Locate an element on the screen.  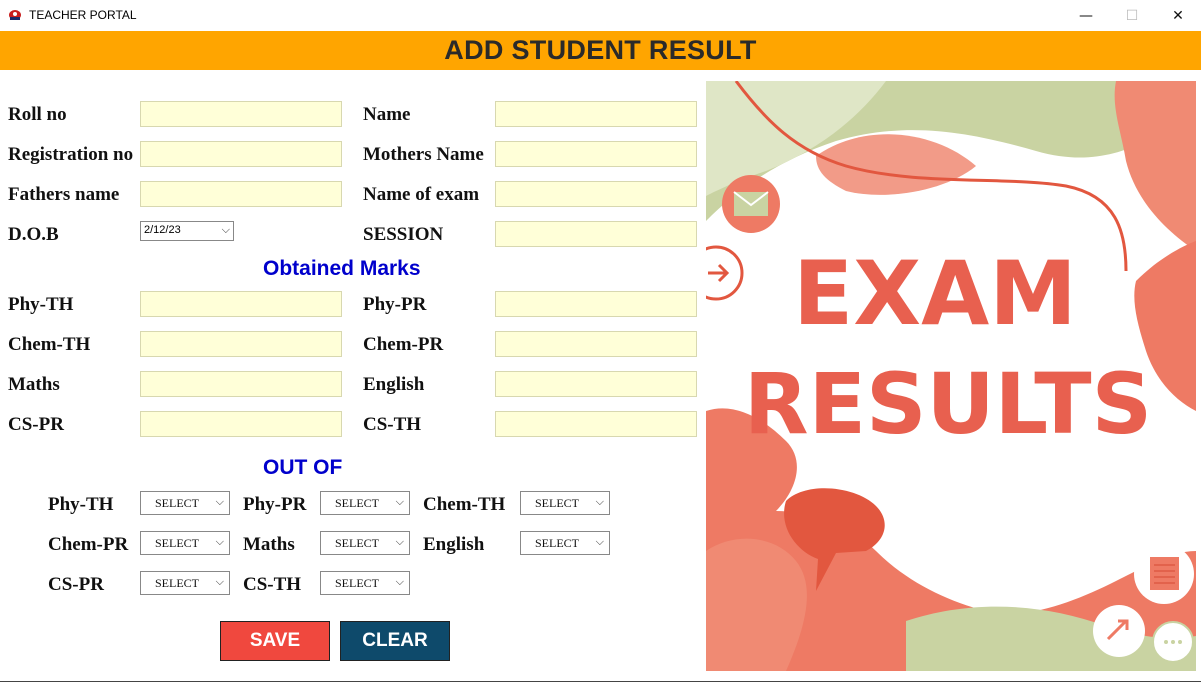
mothers-name-label: Mothers Name is located at coordinates (423, 154).